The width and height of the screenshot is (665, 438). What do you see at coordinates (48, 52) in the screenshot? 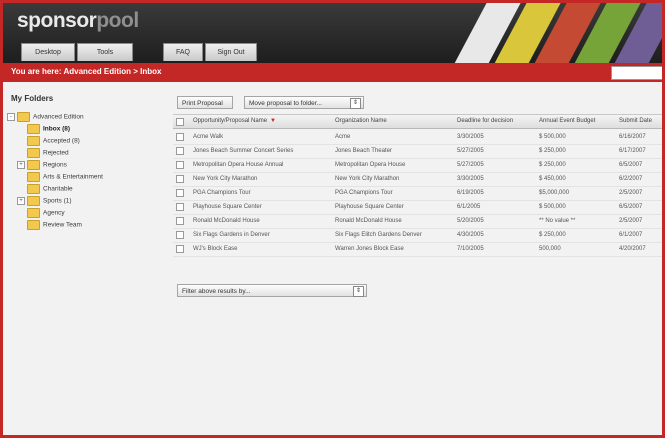
I see `tab-desktop: Desktop` at bounding box center [48, 52].